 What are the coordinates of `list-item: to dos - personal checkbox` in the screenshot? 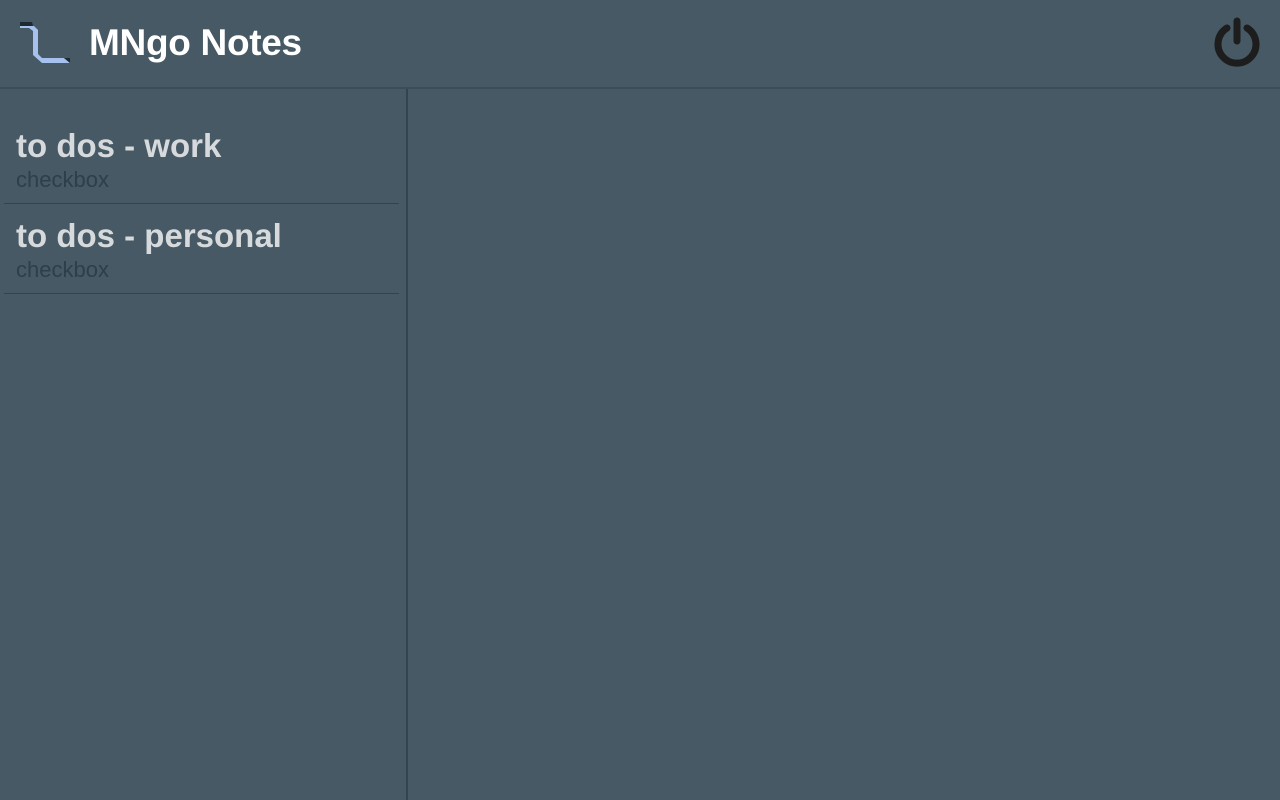 It's located at (201, 249).